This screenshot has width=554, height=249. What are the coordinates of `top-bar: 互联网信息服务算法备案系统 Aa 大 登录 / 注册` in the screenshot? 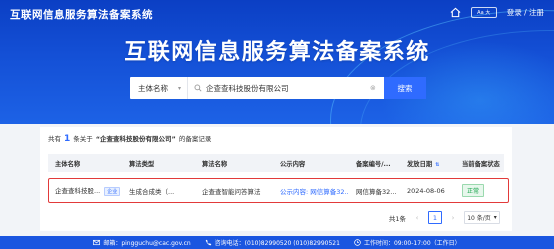 It's located at (277, 14).